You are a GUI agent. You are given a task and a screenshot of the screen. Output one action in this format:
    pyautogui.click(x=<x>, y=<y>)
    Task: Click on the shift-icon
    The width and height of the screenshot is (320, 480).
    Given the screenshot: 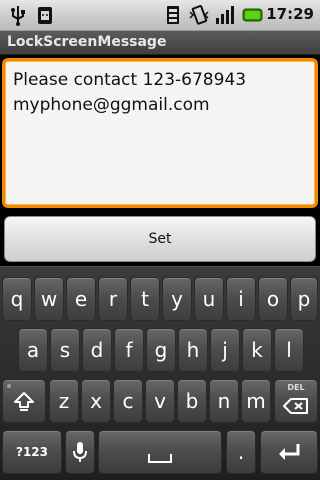 What is the action you would take?
    pyautogui.click(x=24, y=401)
    